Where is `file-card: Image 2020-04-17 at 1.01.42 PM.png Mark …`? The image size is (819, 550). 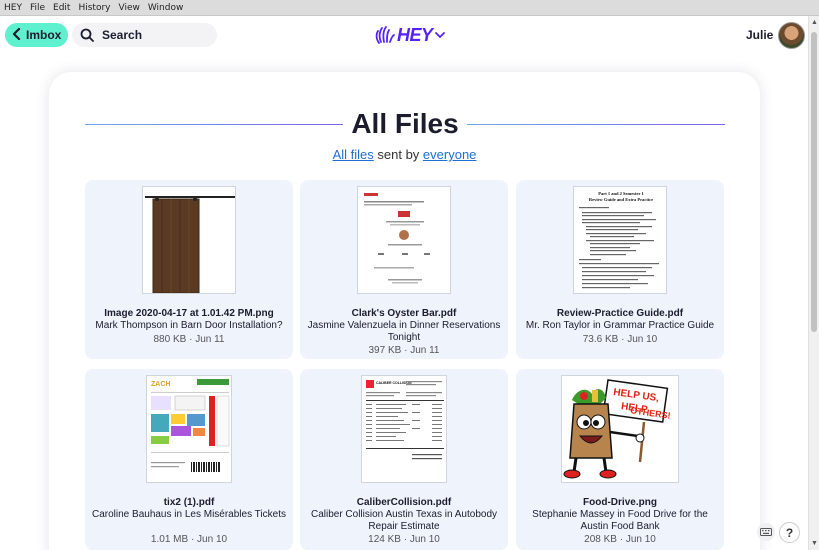 file-card: Image 2020-04-17 at 1.01.42 PM.png Mark … is located at coordinates (189, 269).